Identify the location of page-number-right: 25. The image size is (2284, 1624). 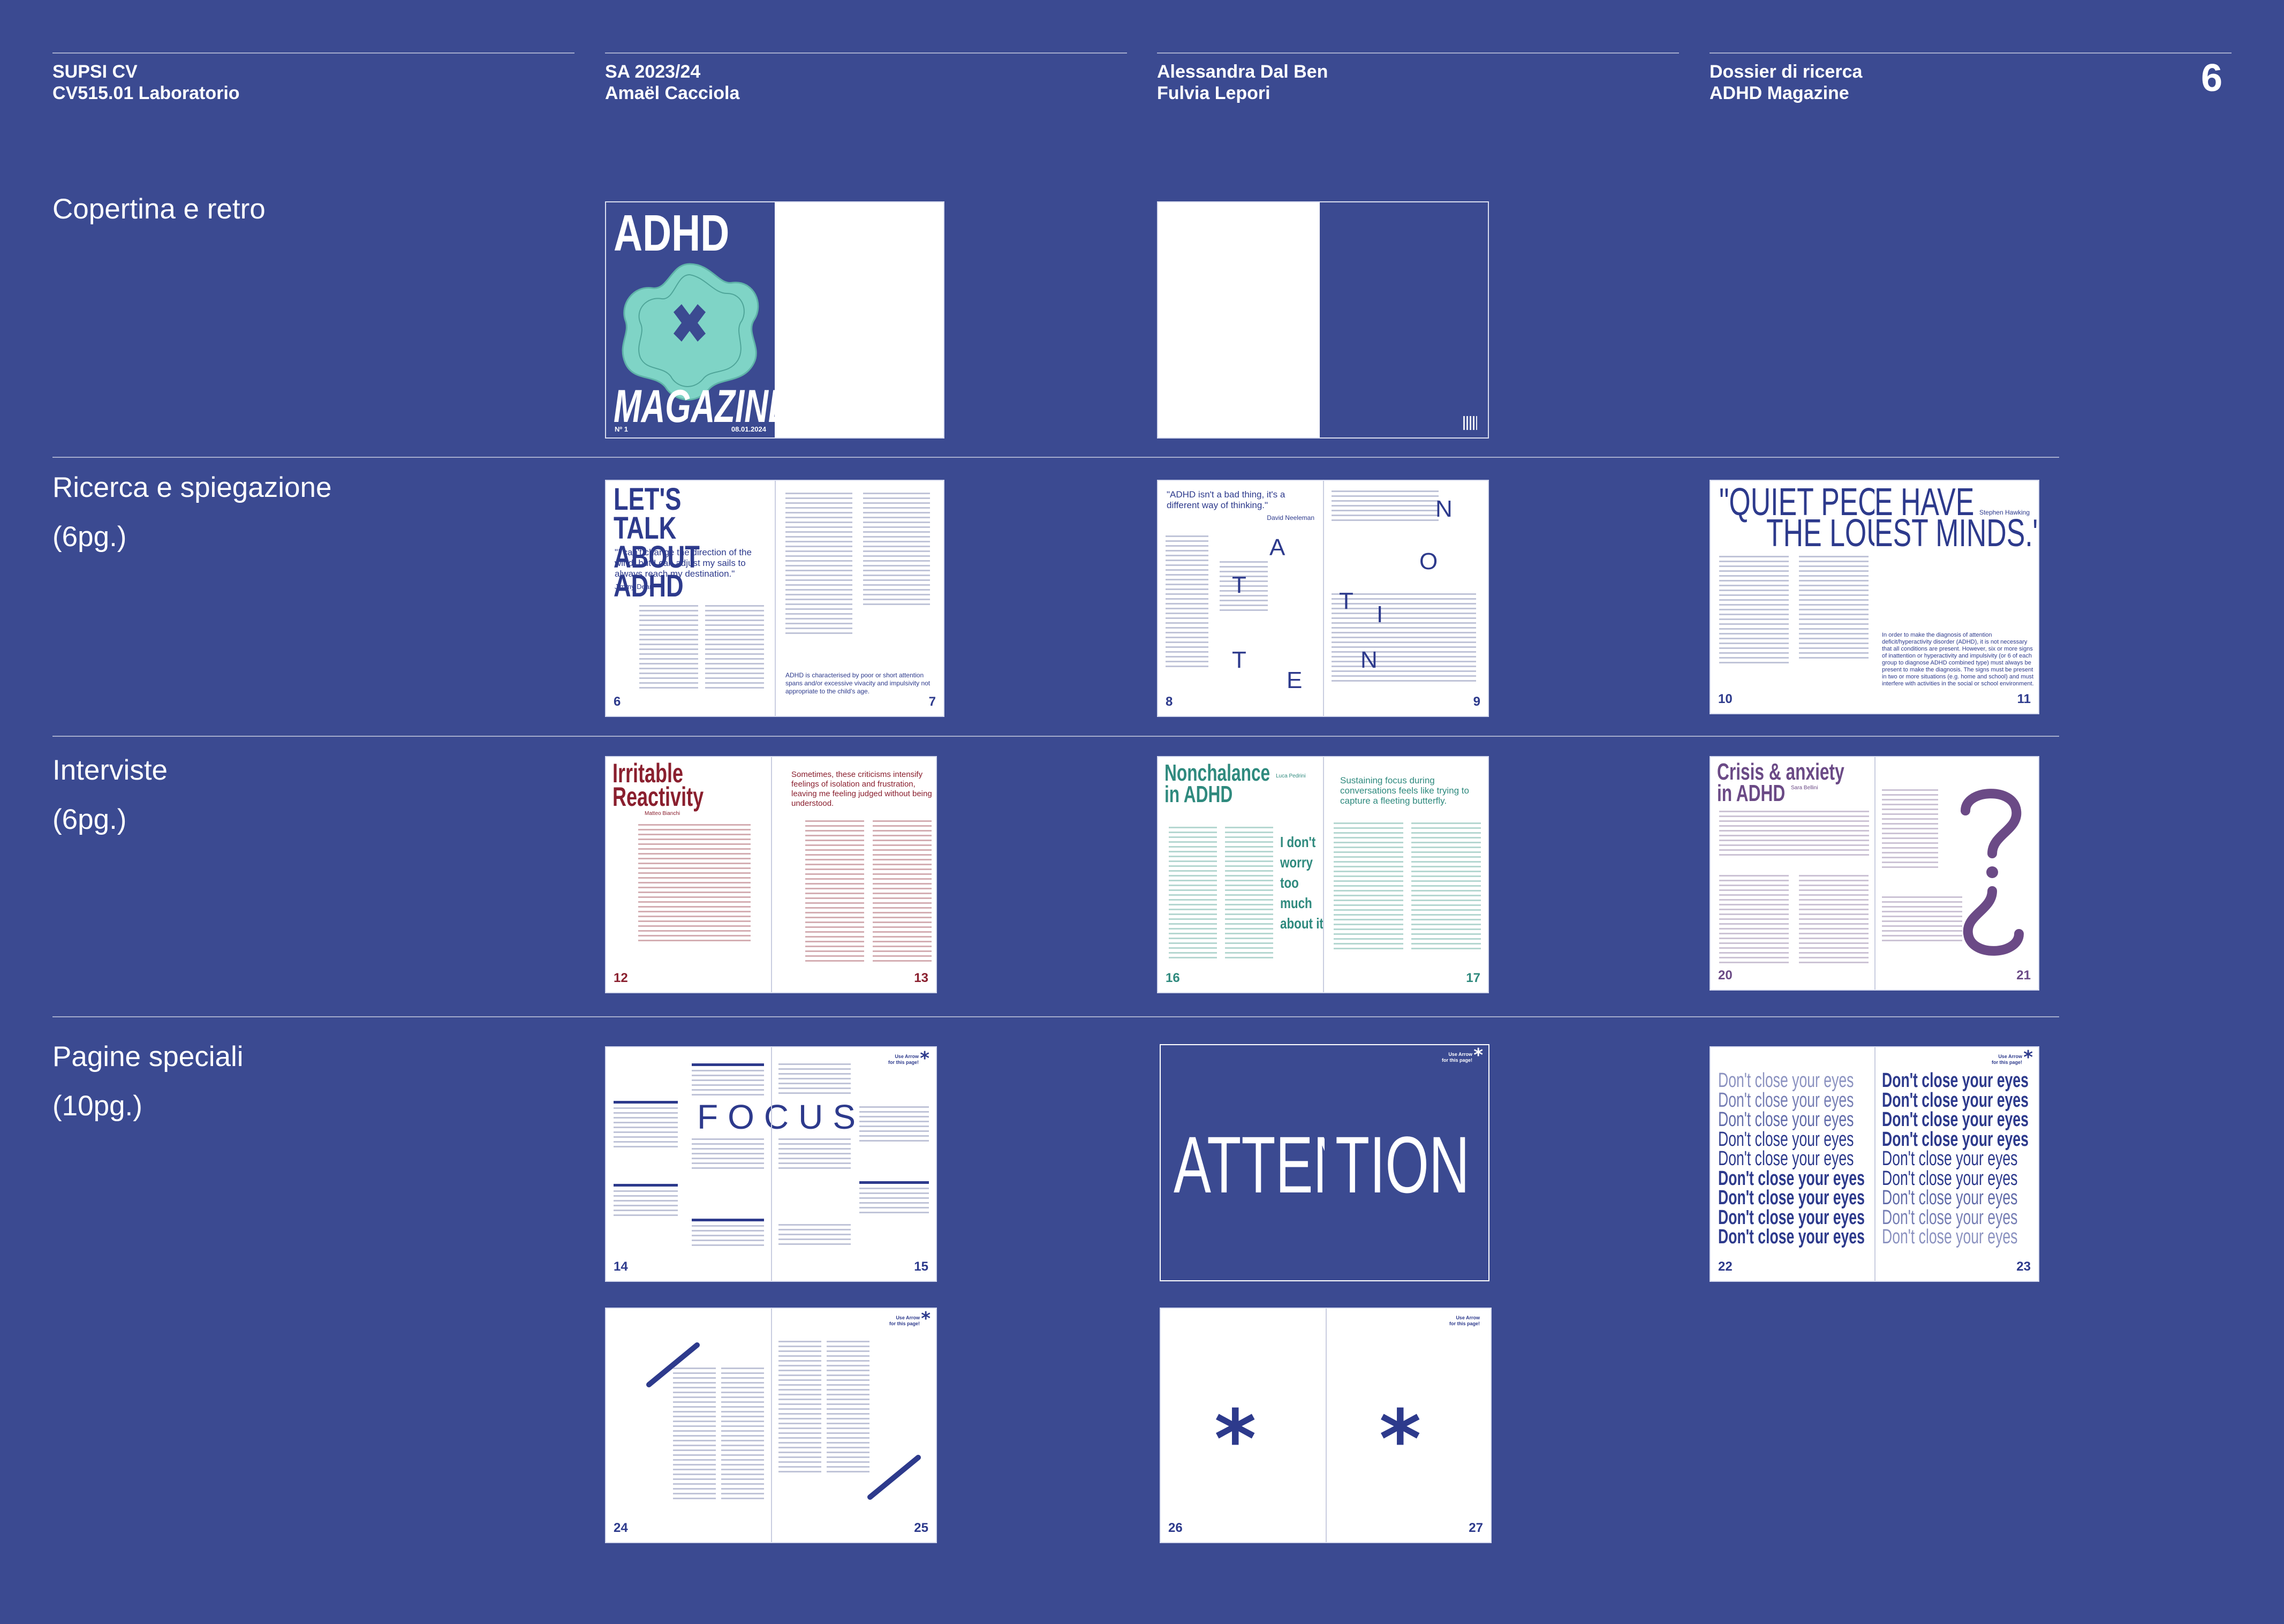
(921, 1528).